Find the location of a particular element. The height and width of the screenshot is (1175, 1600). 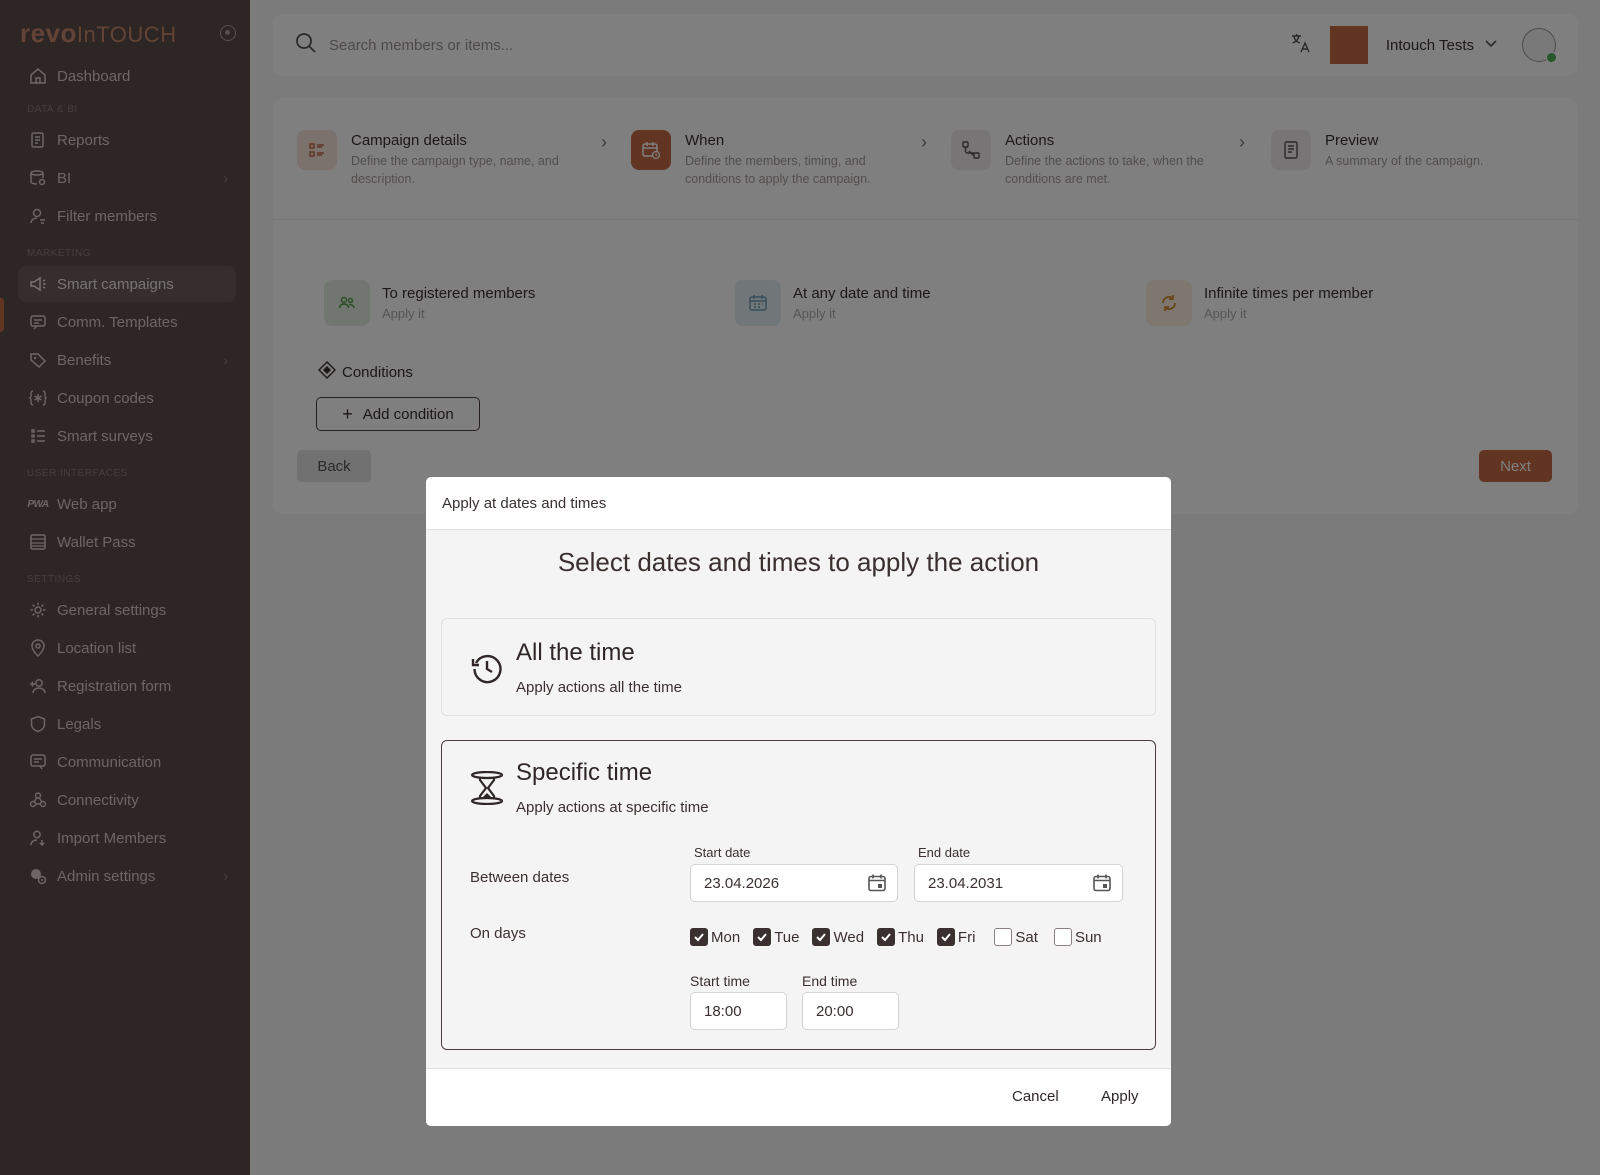

hourglass-icon is located at coordinates (487, 788).